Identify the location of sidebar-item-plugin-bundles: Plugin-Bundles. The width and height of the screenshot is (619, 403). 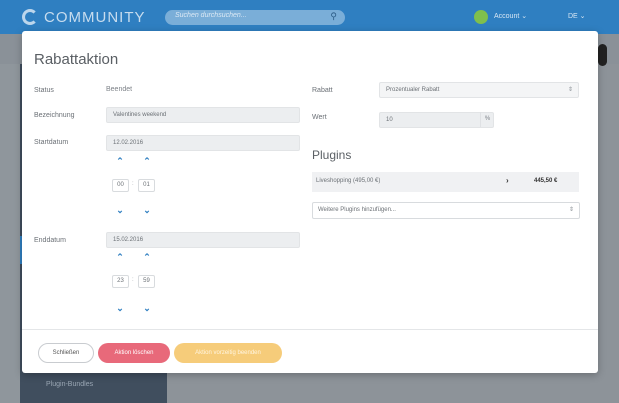
(69, 384).